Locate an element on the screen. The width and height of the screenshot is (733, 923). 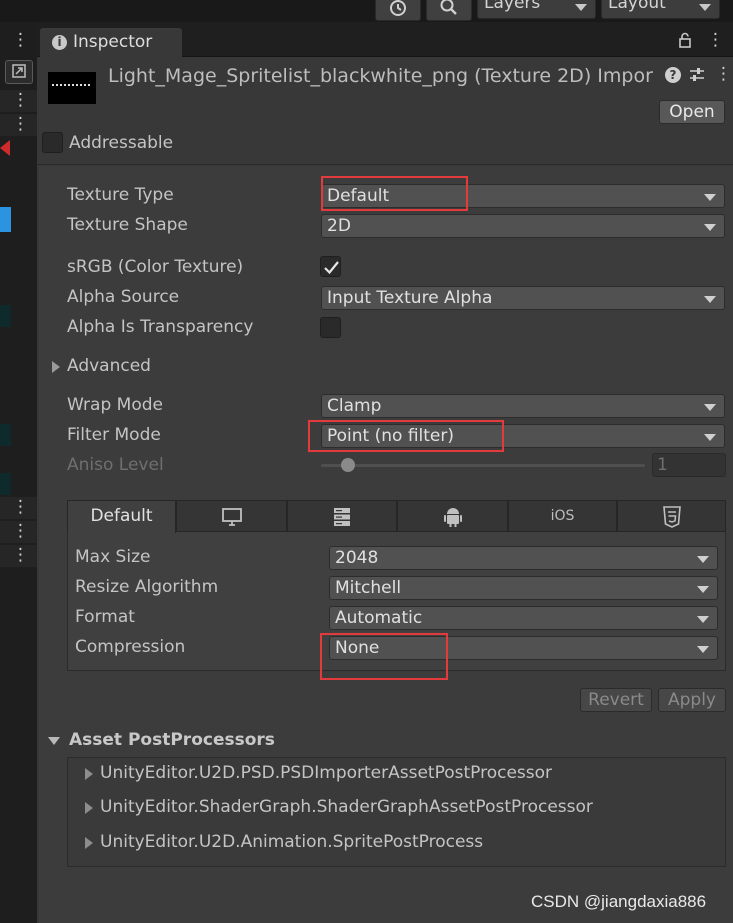
layout-dropdown: Layout is located at coordinates (660, 9).